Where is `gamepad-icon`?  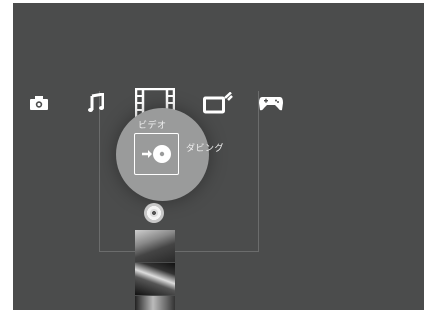 gamepad-icon is located at coordinates (271, 104).